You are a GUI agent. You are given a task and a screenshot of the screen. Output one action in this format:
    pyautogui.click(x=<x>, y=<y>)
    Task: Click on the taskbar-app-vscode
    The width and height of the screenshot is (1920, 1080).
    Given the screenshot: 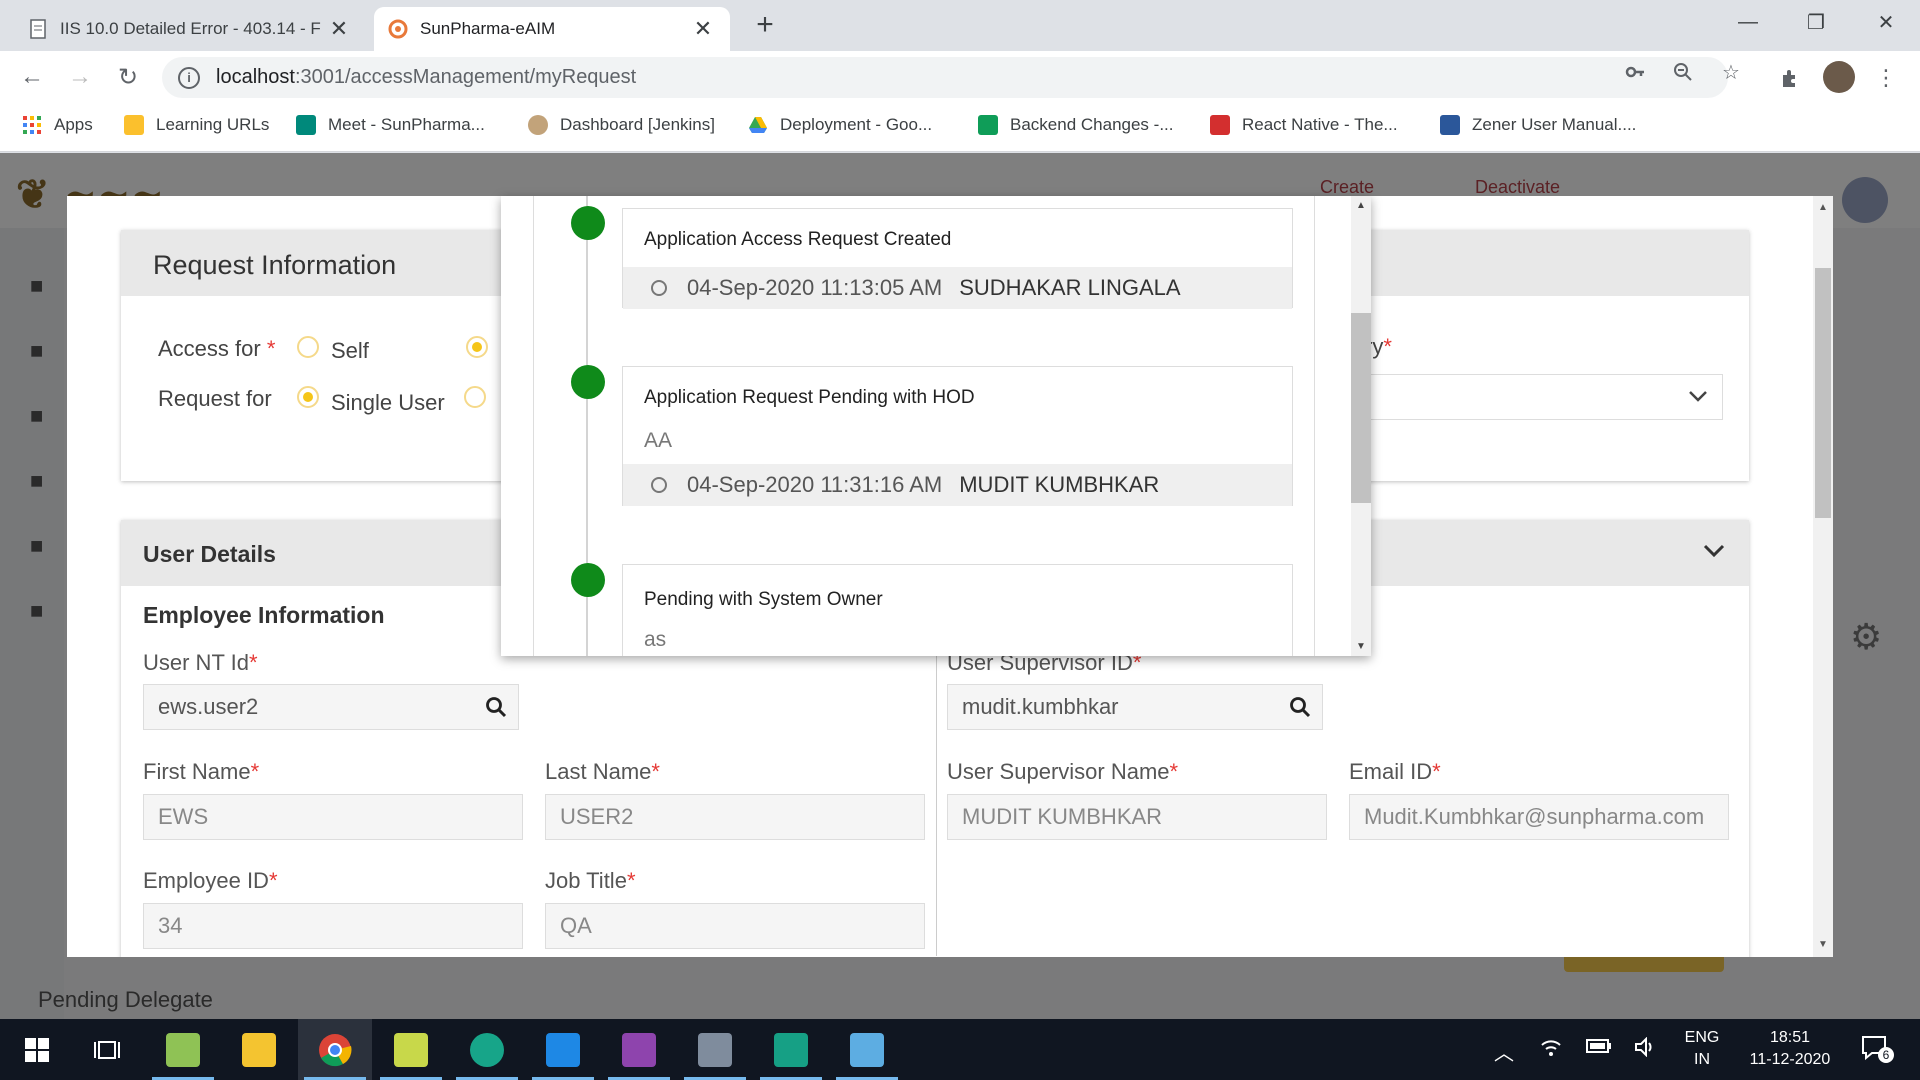 What is the action you would take?
    pyautogui.click(x=563, y=1049)
    